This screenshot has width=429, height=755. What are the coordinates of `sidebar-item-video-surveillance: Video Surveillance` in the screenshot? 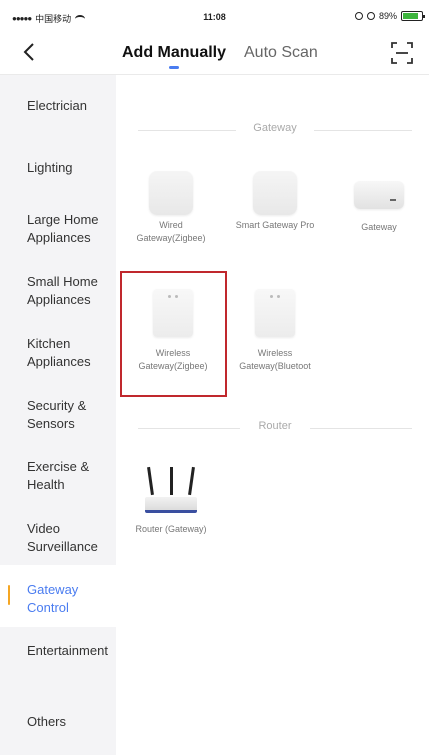 It's located at (58, 538).